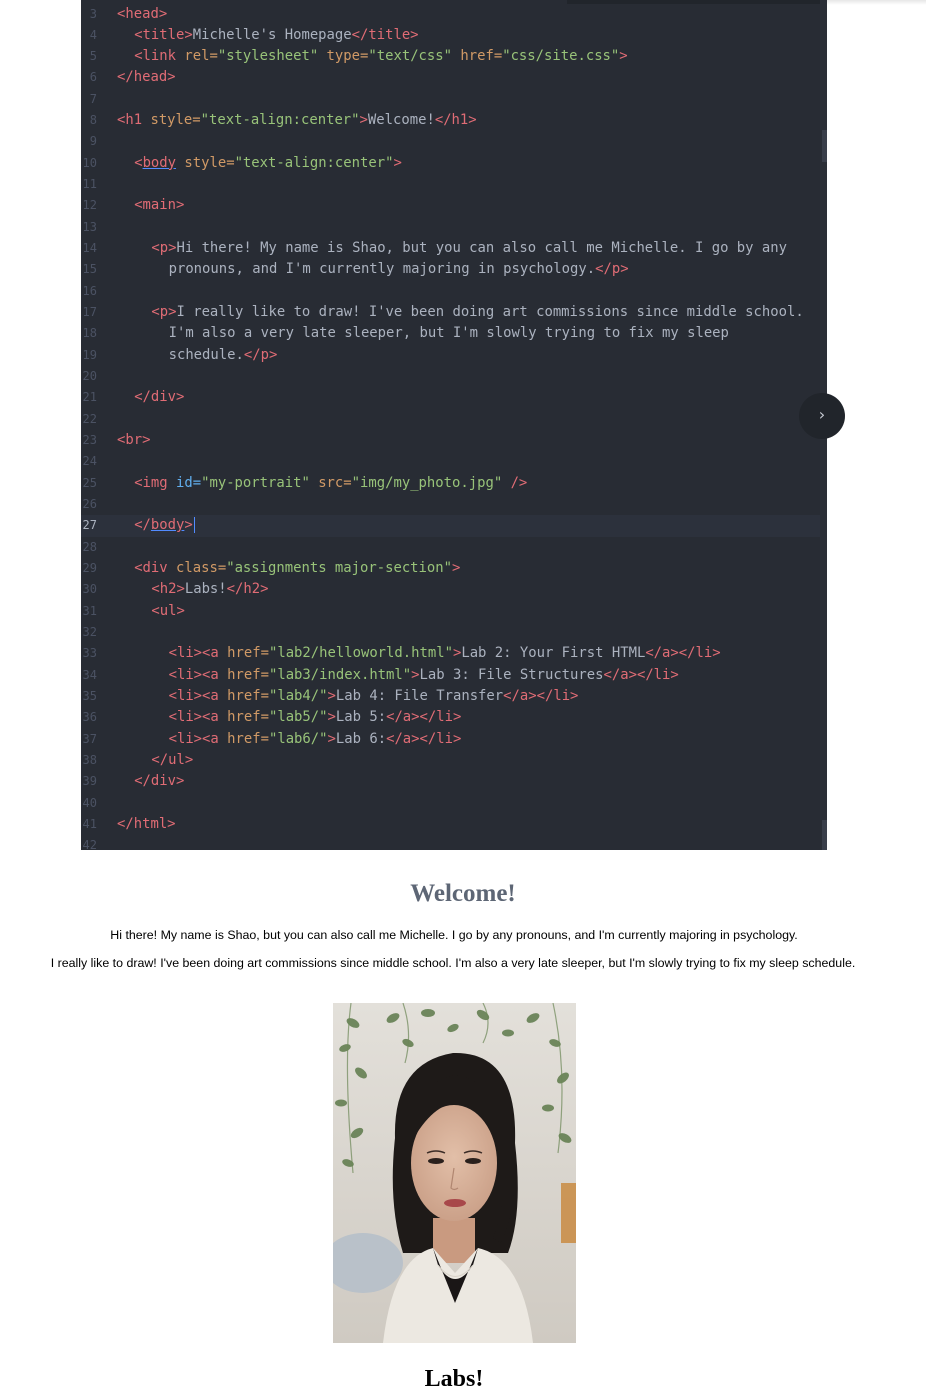  I want to click on line-number: 3, so click(93, 13).